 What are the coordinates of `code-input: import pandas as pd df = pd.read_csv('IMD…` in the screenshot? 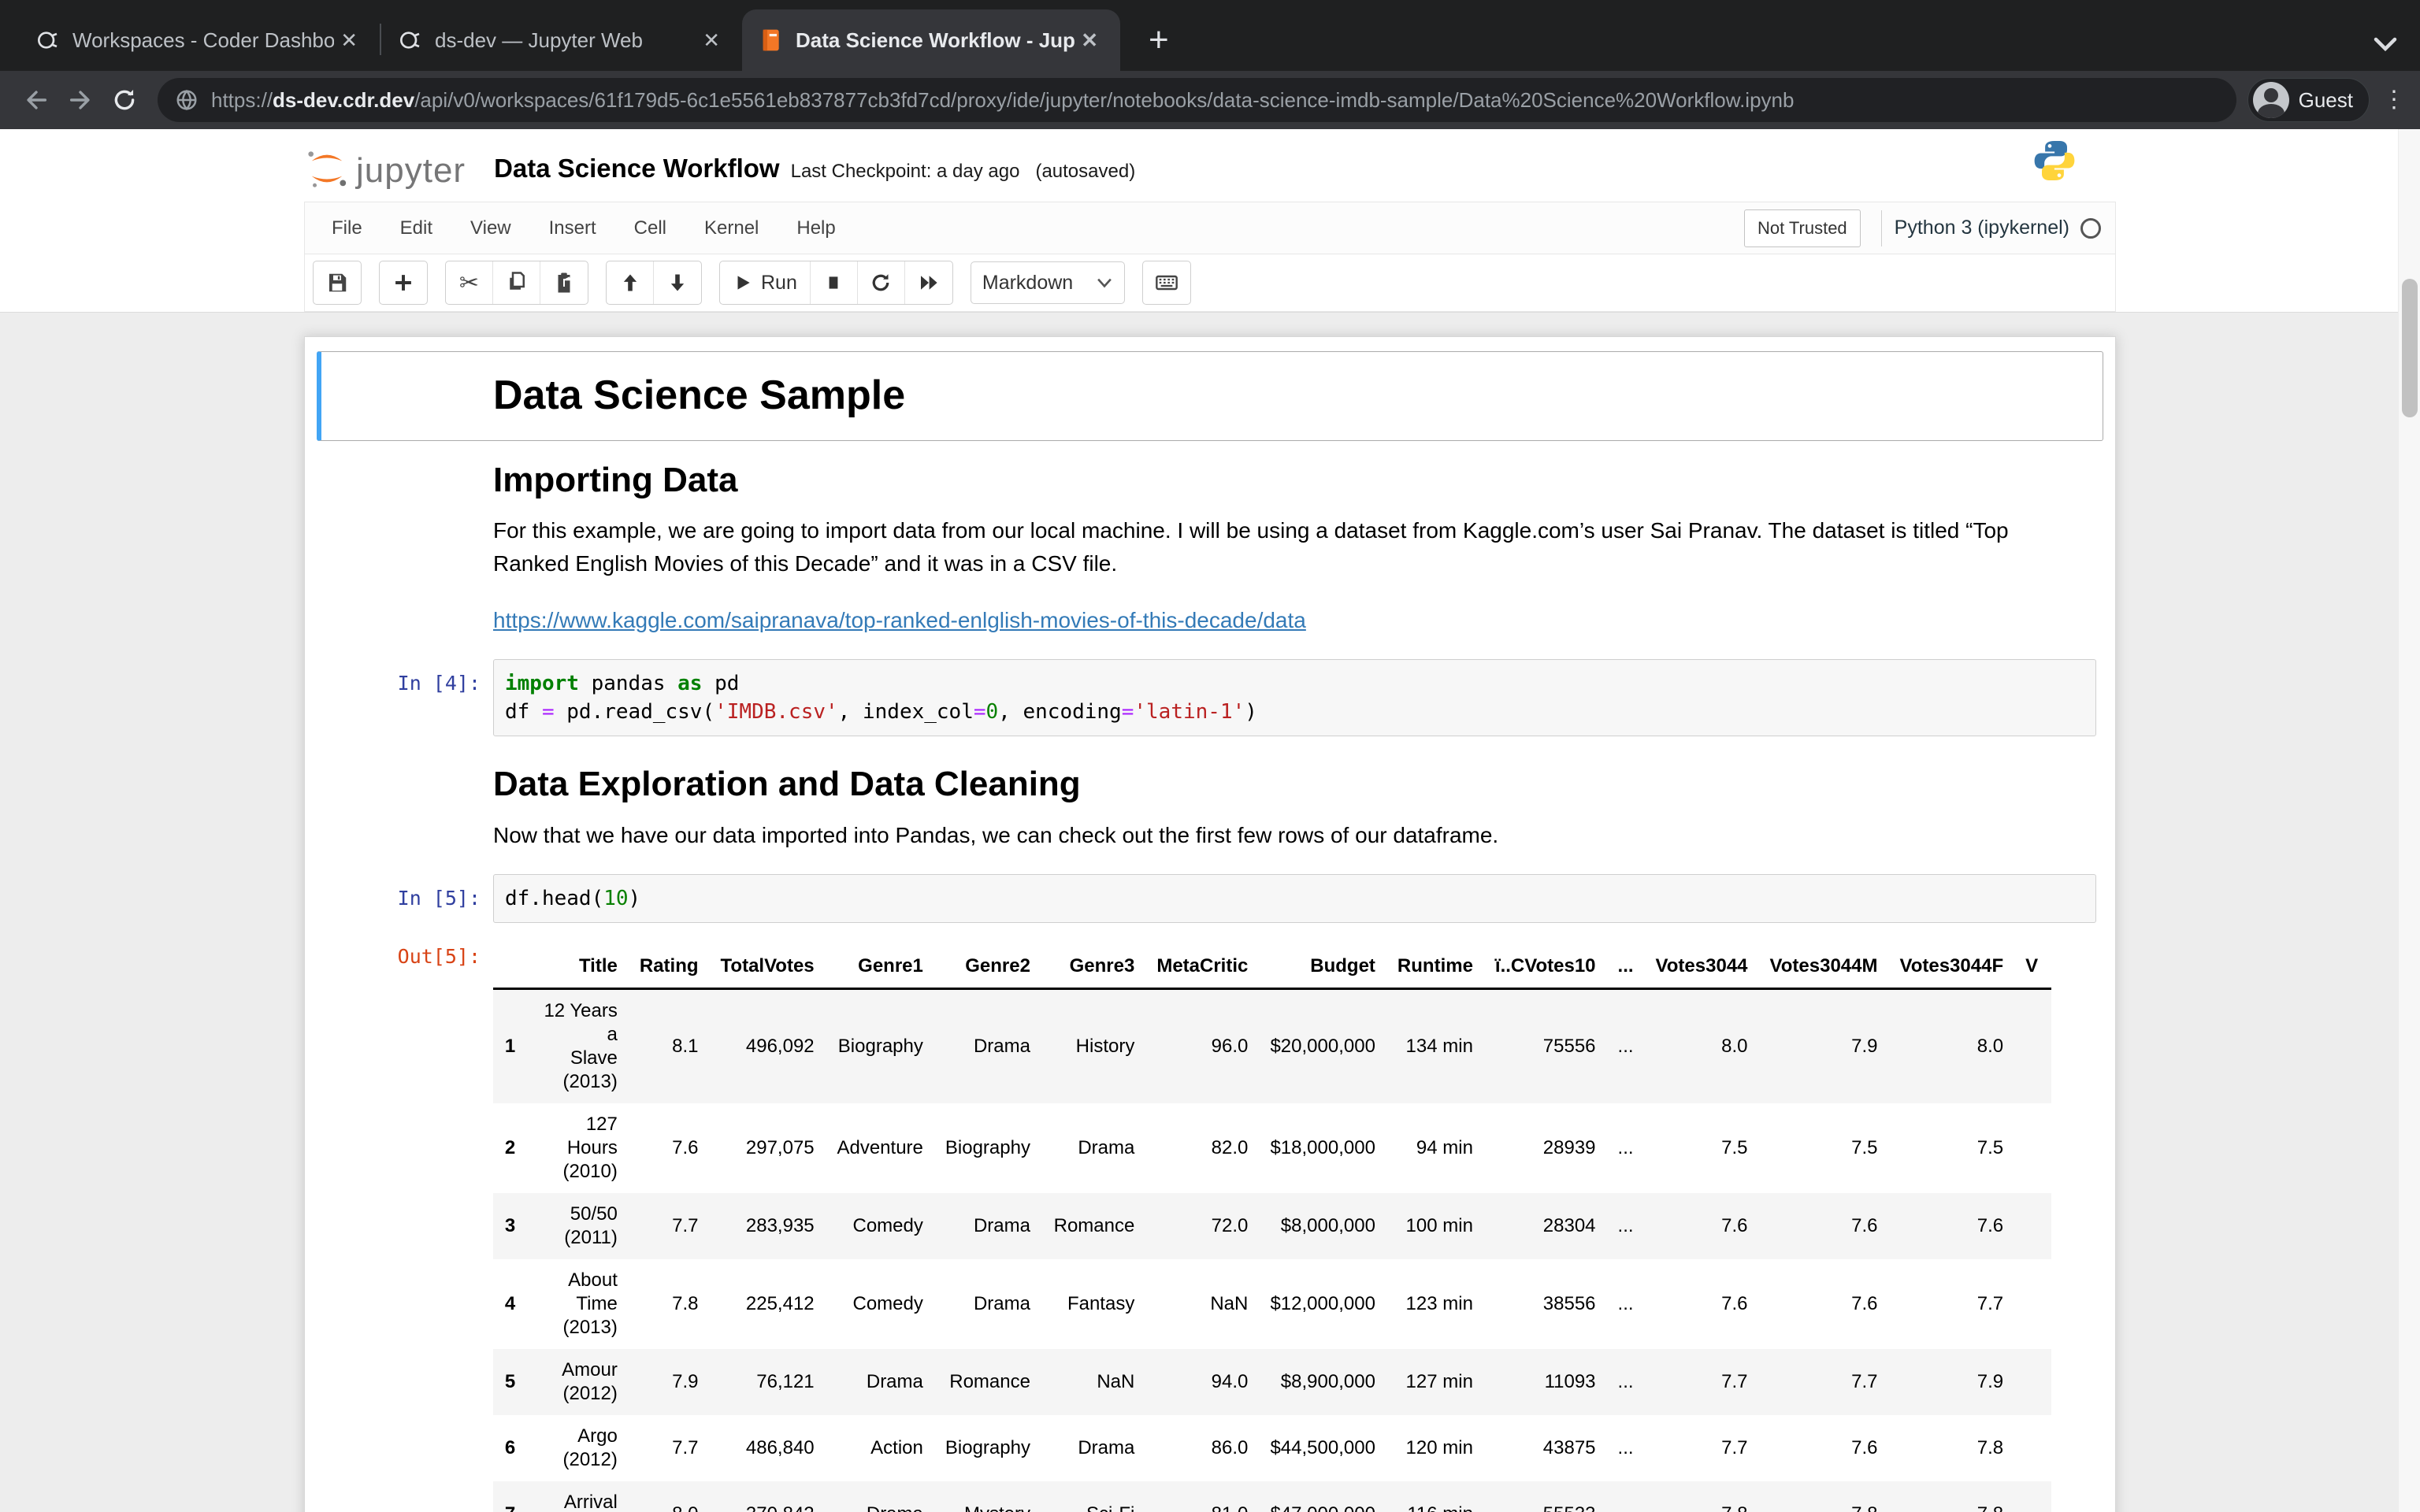 It's located at (1294, 698).